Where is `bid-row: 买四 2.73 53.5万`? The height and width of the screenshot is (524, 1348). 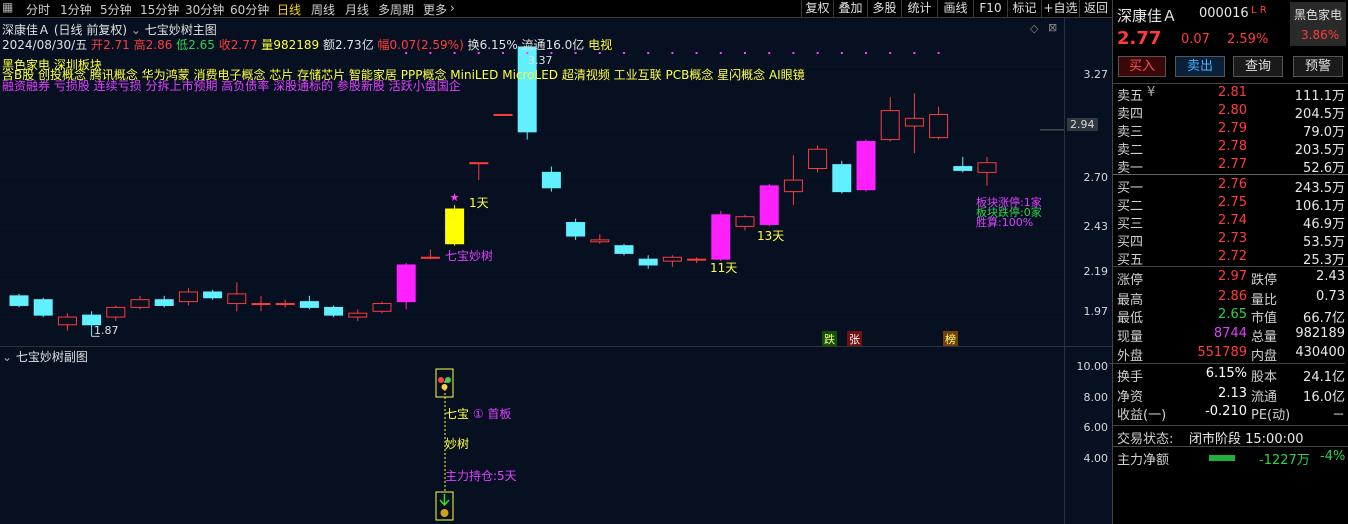
bid-row: 买四 2.73 53.5万 is located at coordinates (1231, 240).